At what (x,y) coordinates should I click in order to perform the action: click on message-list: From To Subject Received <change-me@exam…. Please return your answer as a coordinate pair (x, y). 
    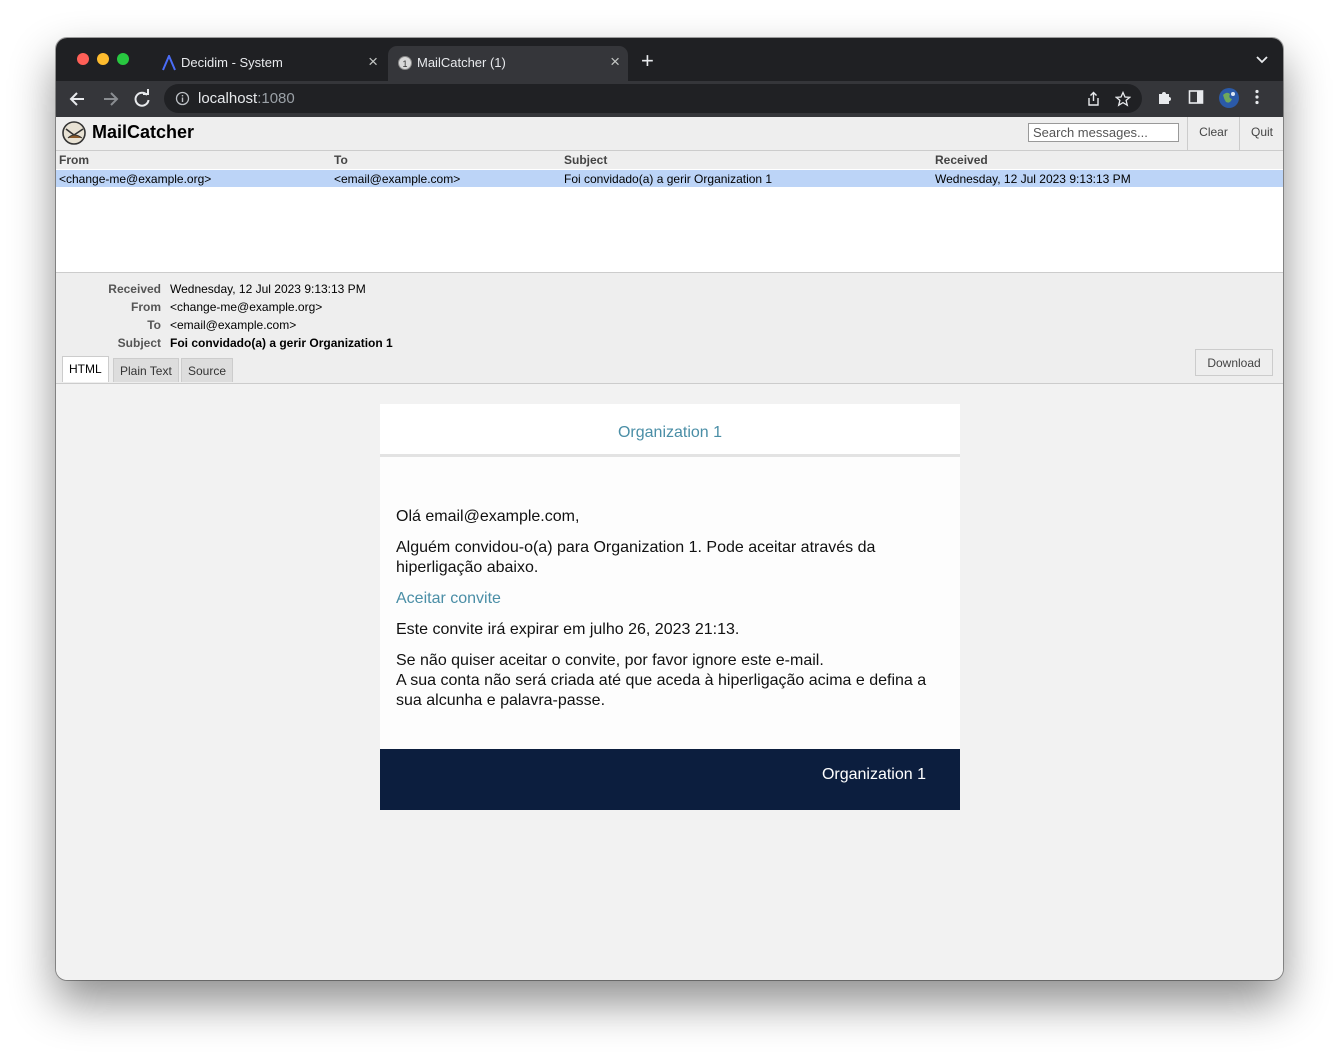
    Looking at the image, I should click on (669, 212).